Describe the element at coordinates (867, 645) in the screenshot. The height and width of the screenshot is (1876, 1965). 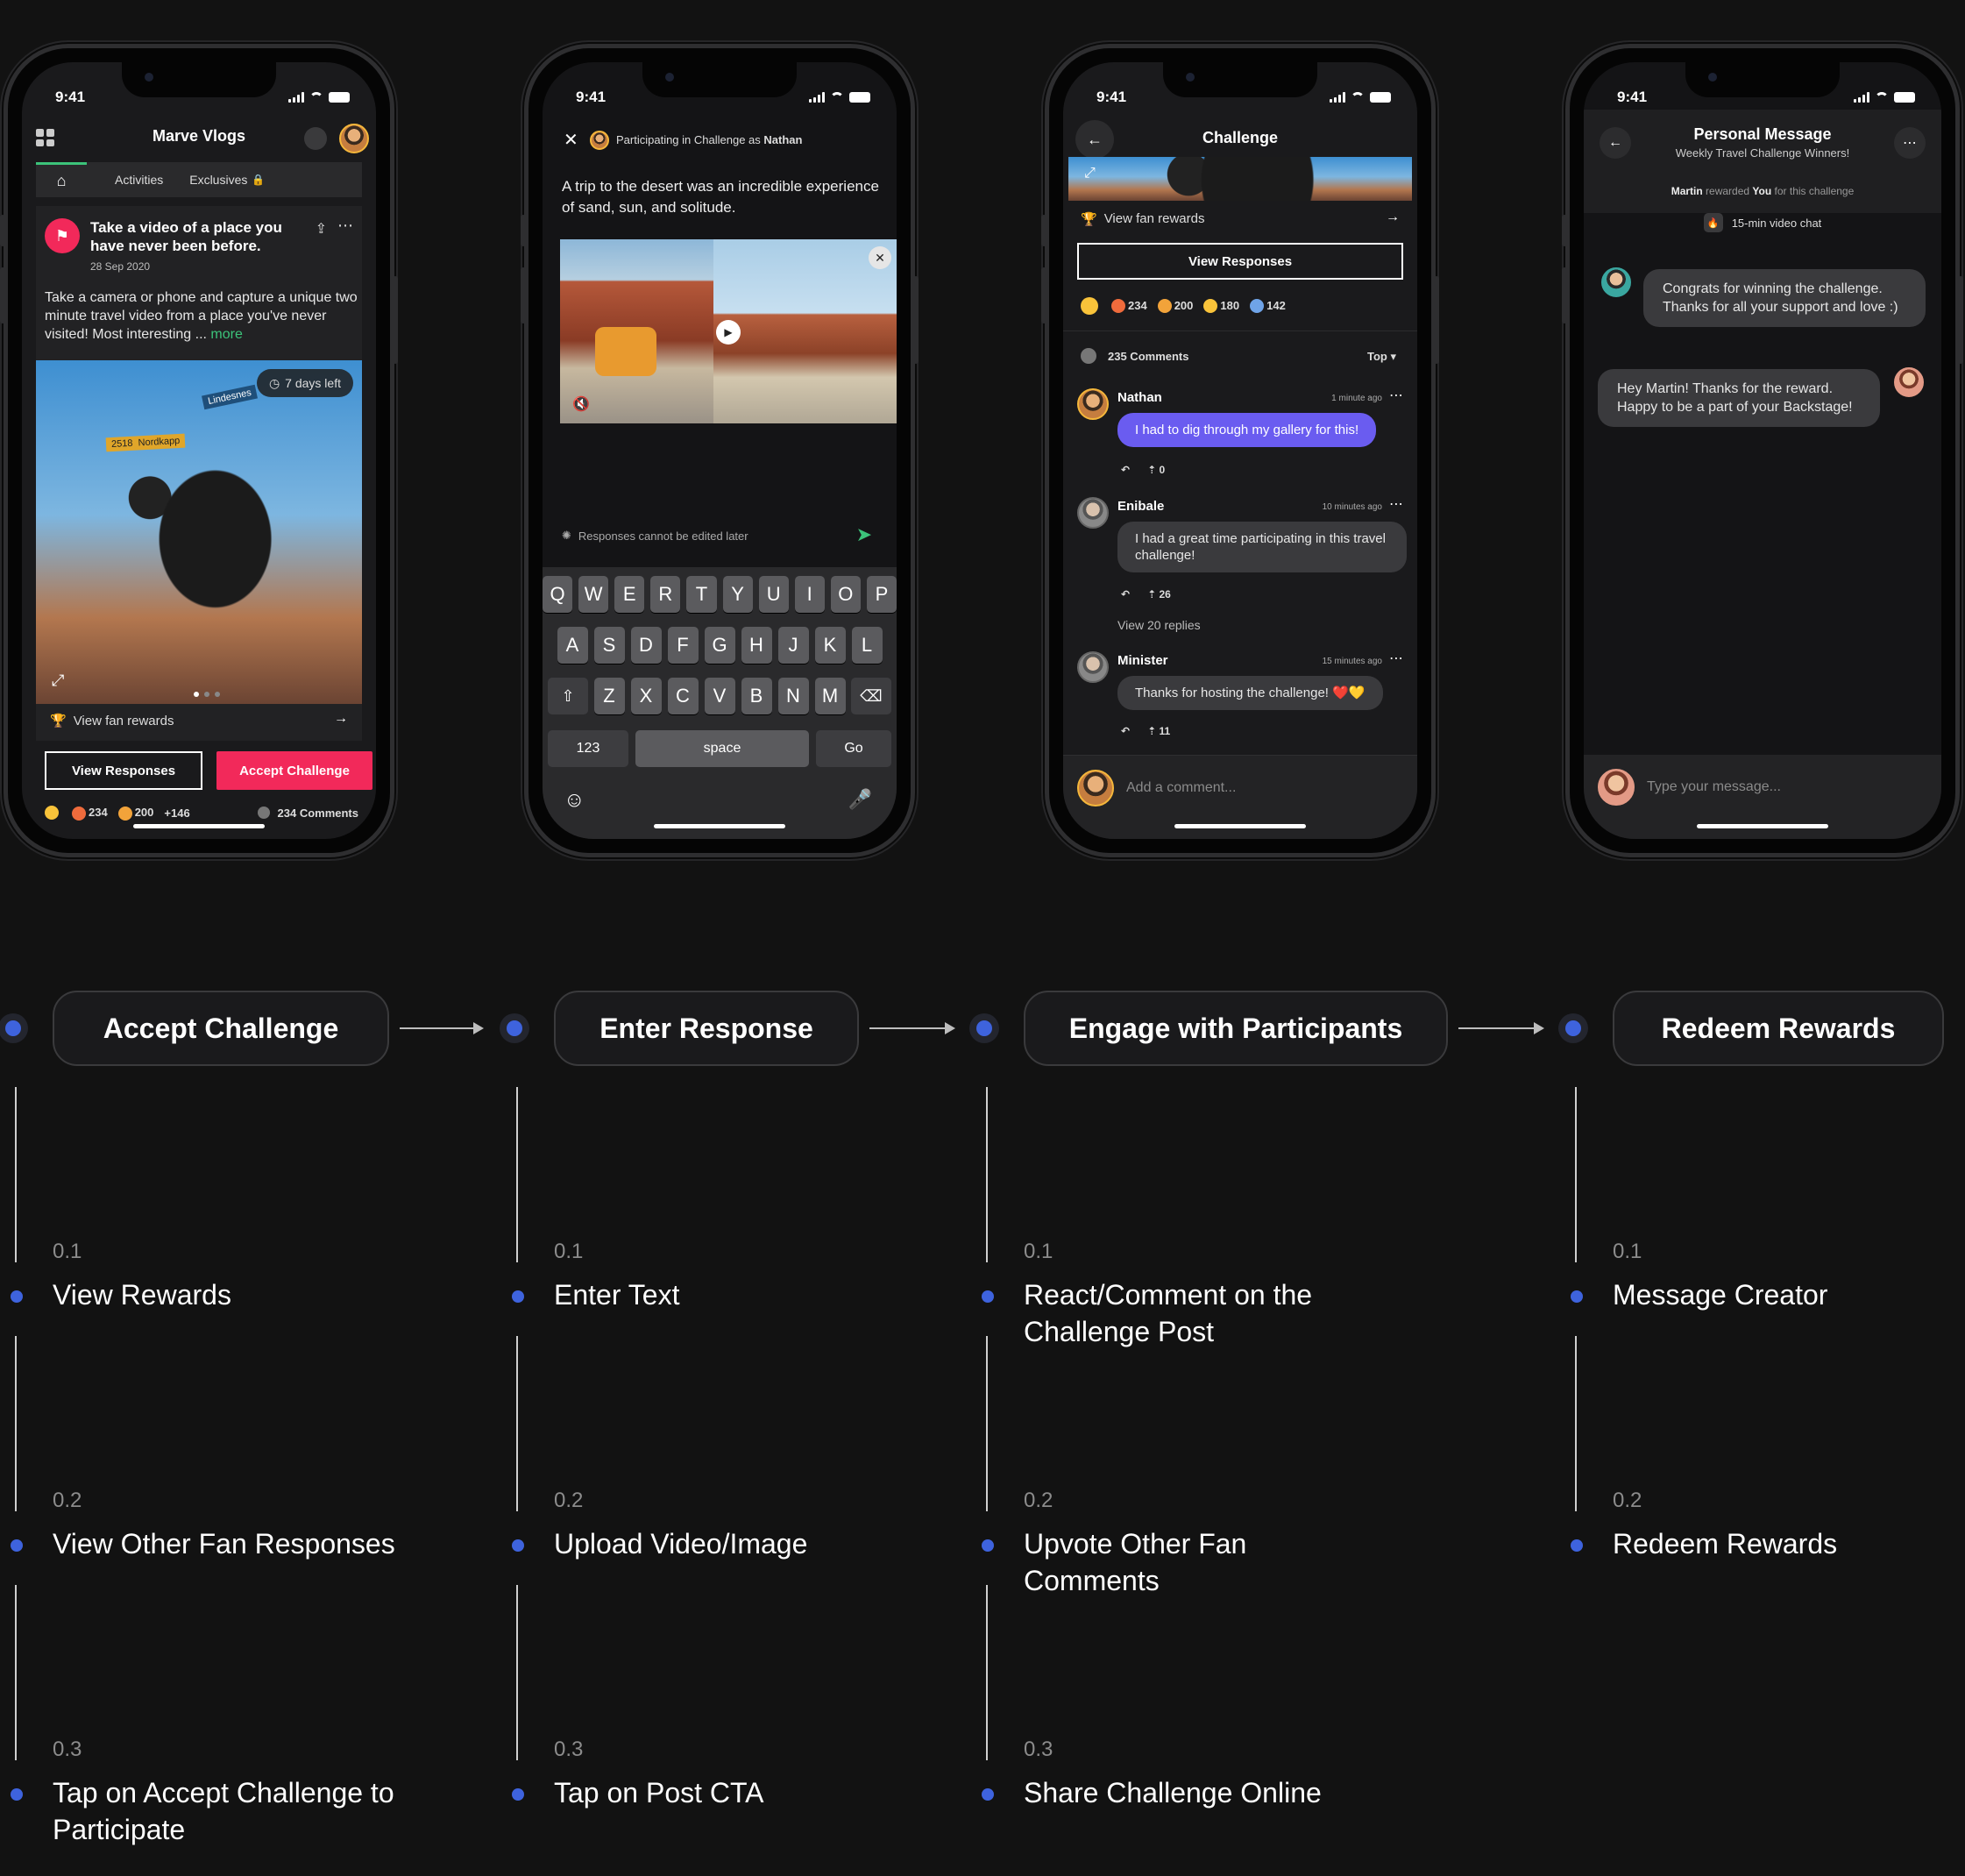
I see `keyboard-key: L` at that location.